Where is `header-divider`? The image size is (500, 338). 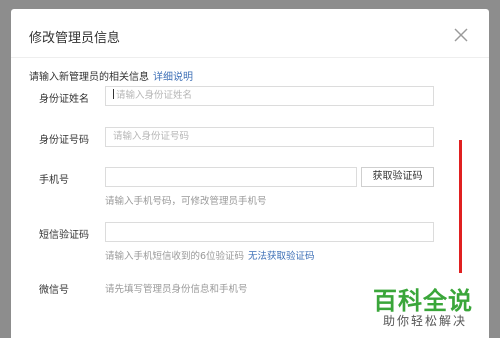
header-divider is located at coordinates (250, 57).